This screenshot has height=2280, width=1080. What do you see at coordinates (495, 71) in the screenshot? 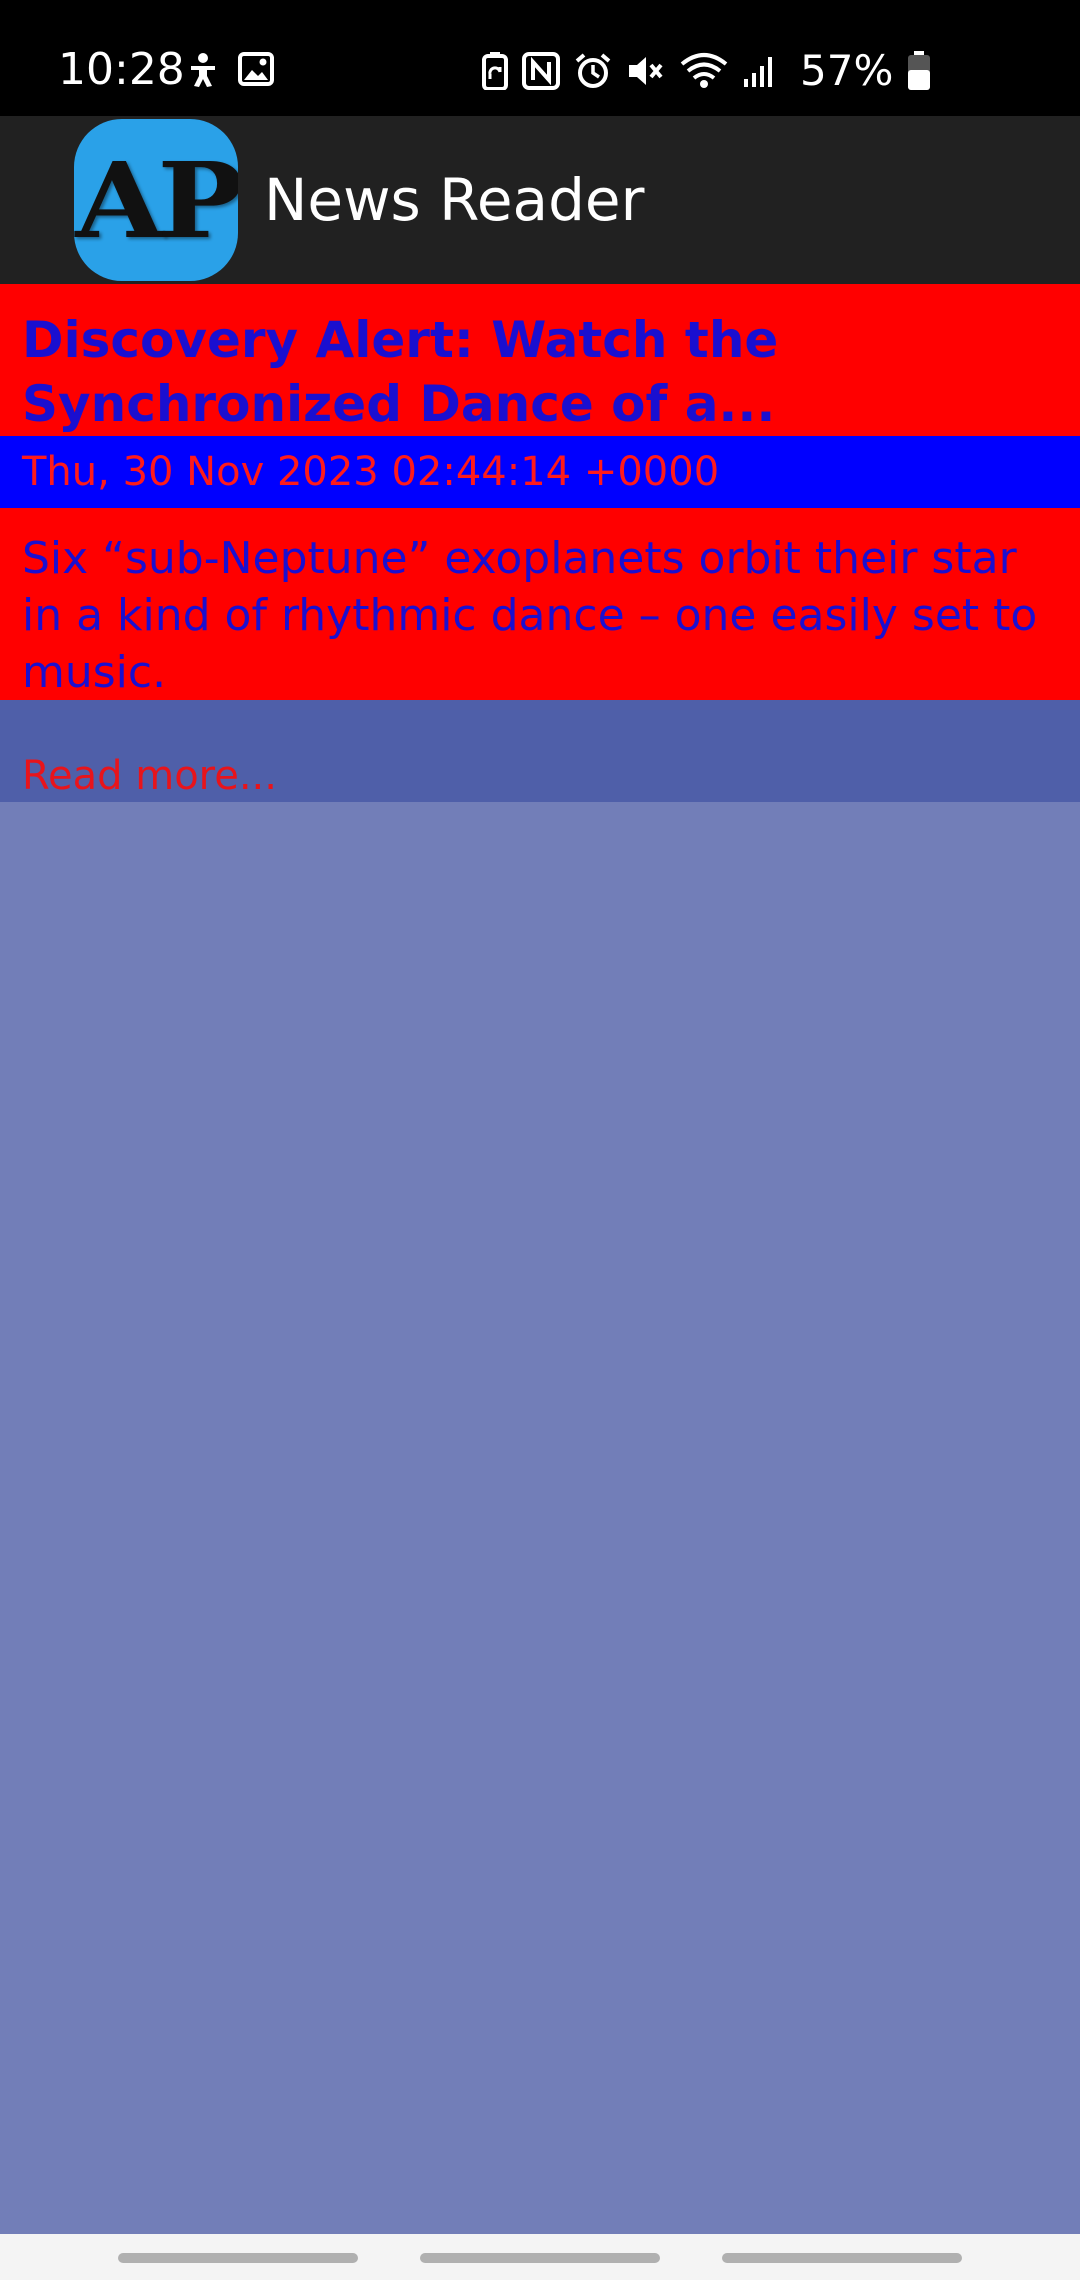
I see `battery-saver-icon` at bounding box center [495, 71].